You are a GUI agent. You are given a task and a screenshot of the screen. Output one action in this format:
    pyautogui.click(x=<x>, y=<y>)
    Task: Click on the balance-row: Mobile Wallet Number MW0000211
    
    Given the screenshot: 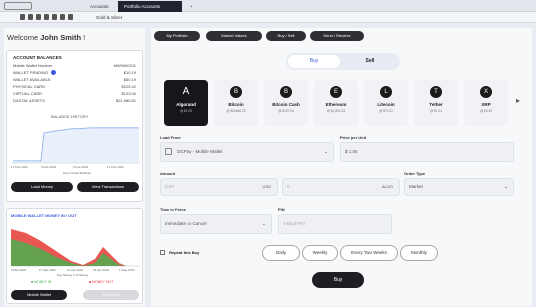 What is the action you would take?
    pyautogui.click(x=74, y=65)
    